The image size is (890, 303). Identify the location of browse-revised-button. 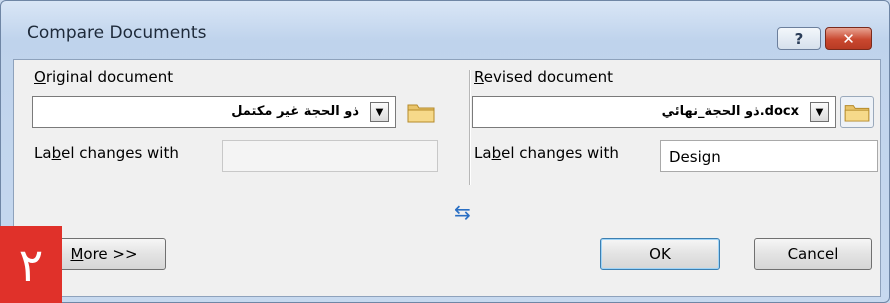
(857, 112).